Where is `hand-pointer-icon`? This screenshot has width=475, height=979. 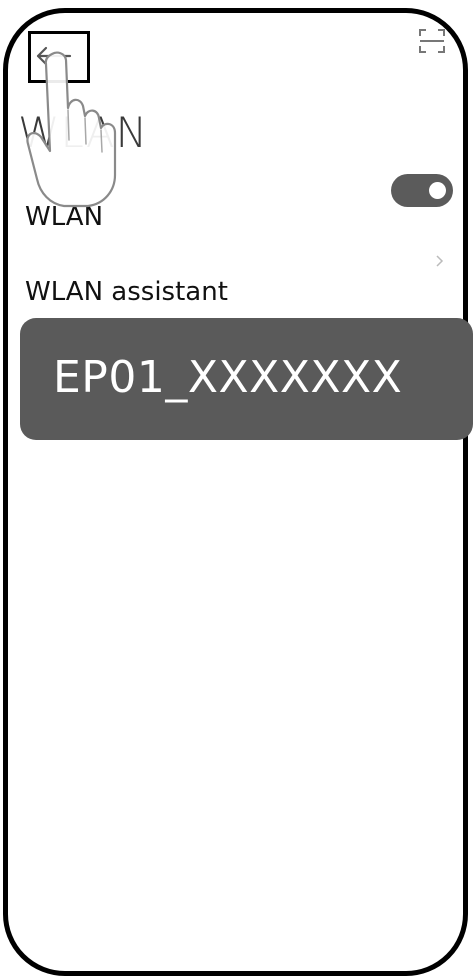
hand-pointer-icon is located at coordinates (71, 129).